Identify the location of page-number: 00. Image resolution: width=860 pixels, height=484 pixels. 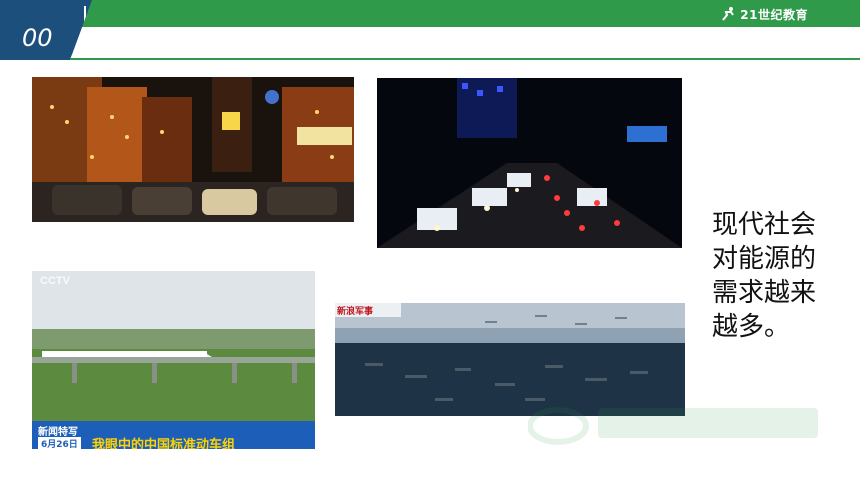
(37, 38).